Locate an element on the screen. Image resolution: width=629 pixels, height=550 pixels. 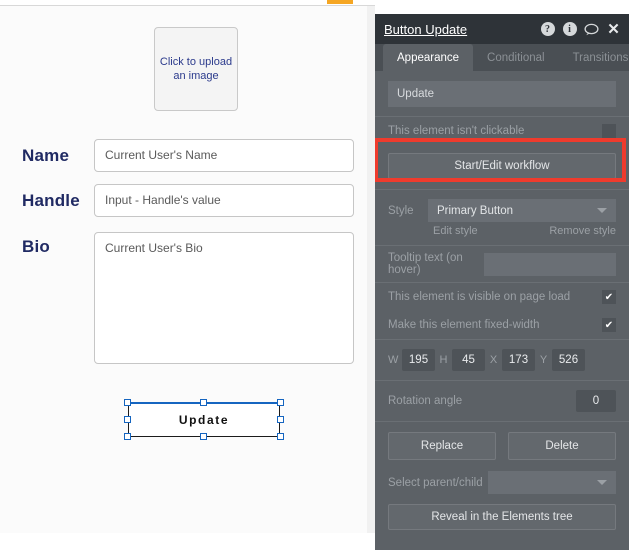
replace-button: Replace is located at coordinates (442, 446).